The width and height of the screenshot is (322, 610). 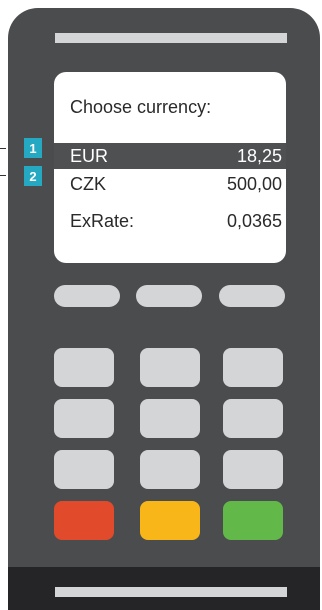 What do you see at coordinates (88, 183) in the screenshot?
I see `currency-label: CZK` at bounding box center [88, 183].